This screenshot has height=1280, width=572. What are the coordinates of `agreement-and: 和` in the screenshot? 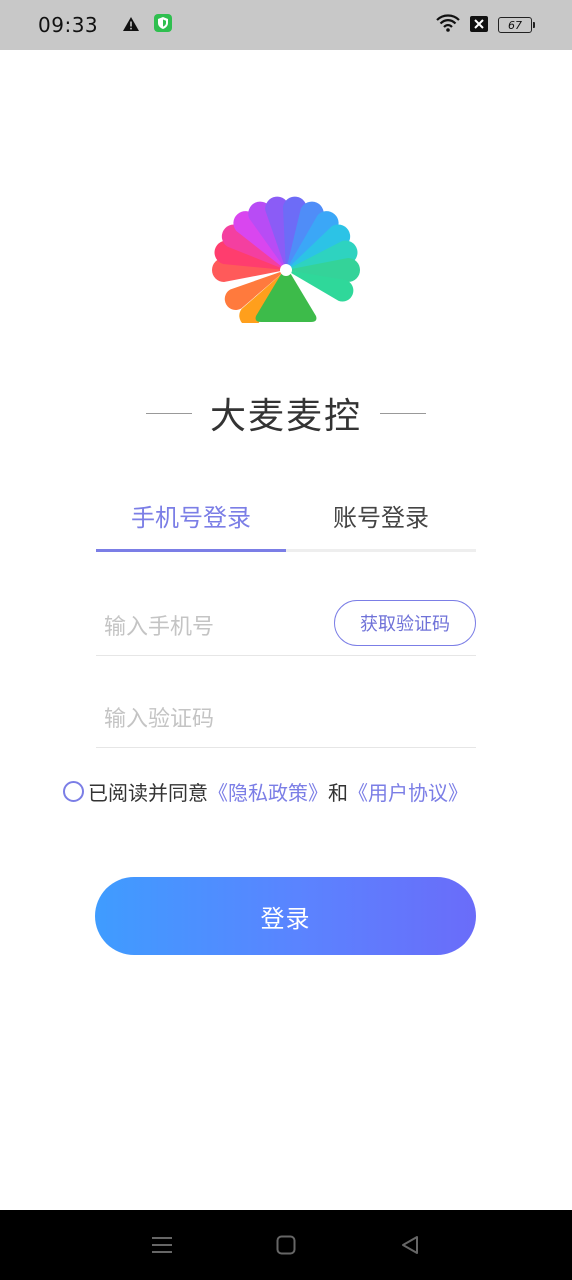 It's located at (338, 792).